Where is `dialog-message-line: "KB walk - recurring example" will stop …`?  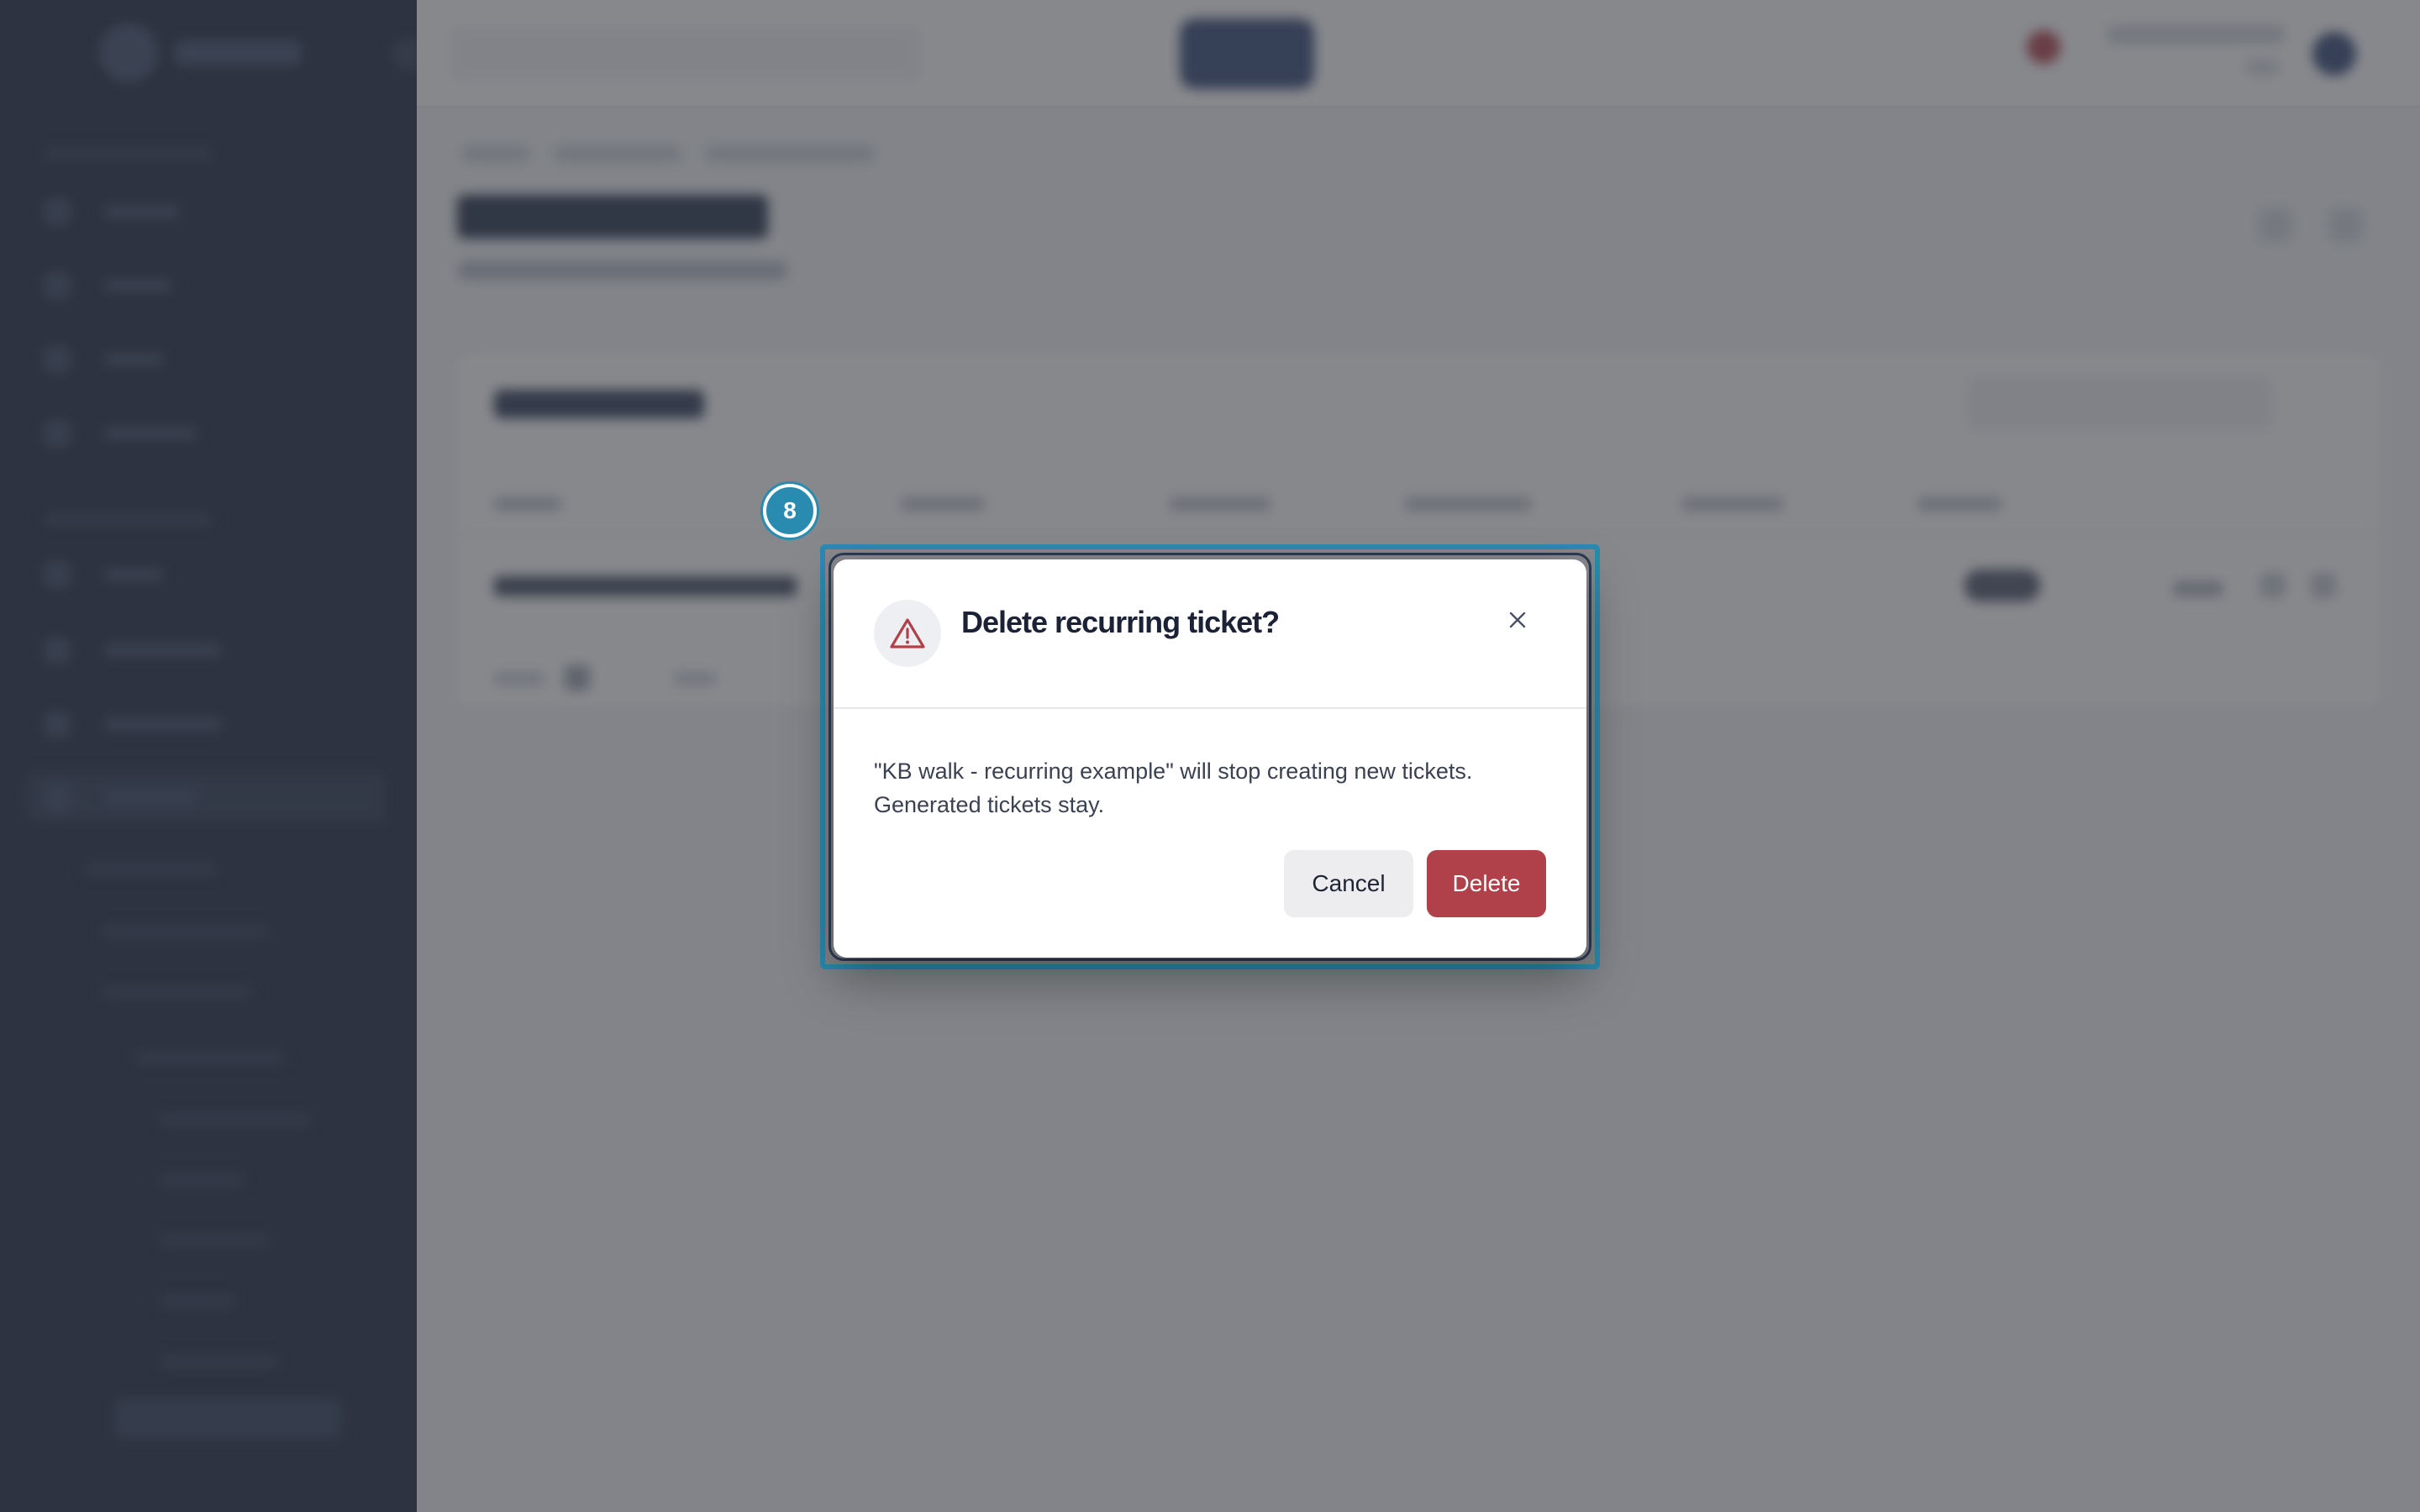
dialog-message-line: "KB walk - recurring example" will stop … is located at coordinates (1173, 771).